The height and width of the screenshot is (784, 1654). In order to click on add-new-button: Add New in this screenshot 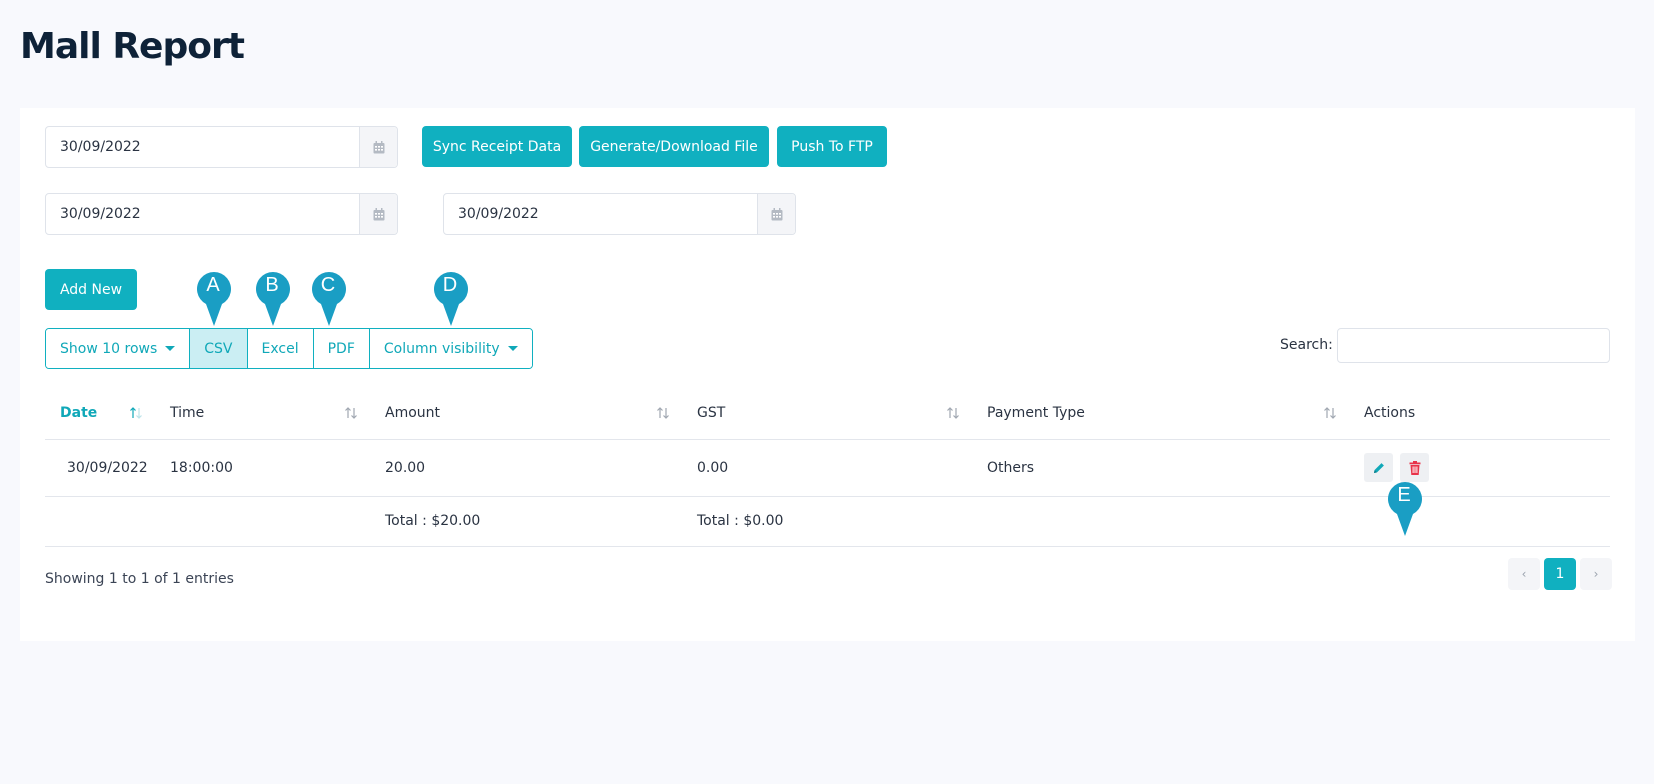, I will do `click(91, 289)`.